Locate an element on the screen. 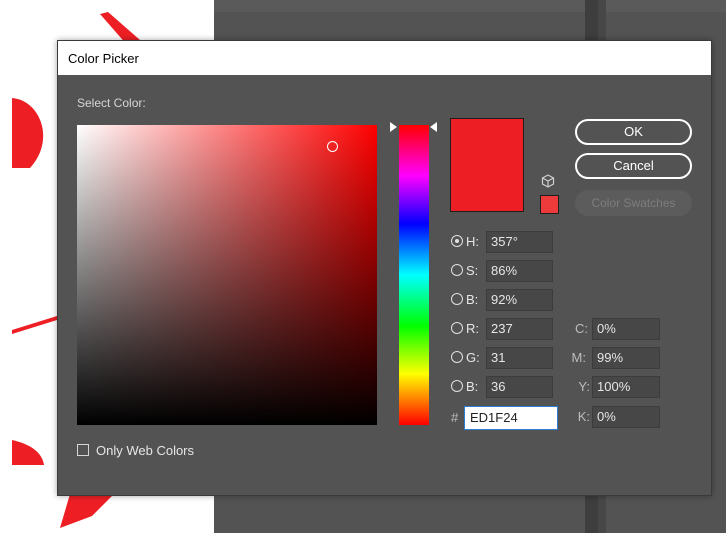 This screenshot has width=726, height=533. black-input: 0% is located at coordinates (626, 417).